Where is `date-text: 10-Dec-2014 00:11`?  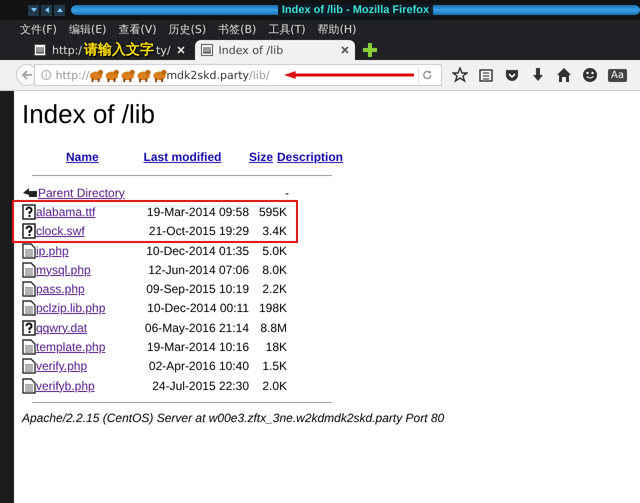 date-text: 10-Dec-2014 00:11 is located at coordinates (198, 308).